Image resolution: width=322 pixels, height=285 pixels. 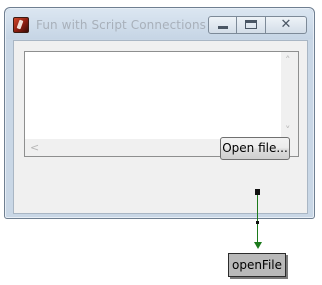 I want to click on script-node-openfile: openFile, so click(x=257, y=265).